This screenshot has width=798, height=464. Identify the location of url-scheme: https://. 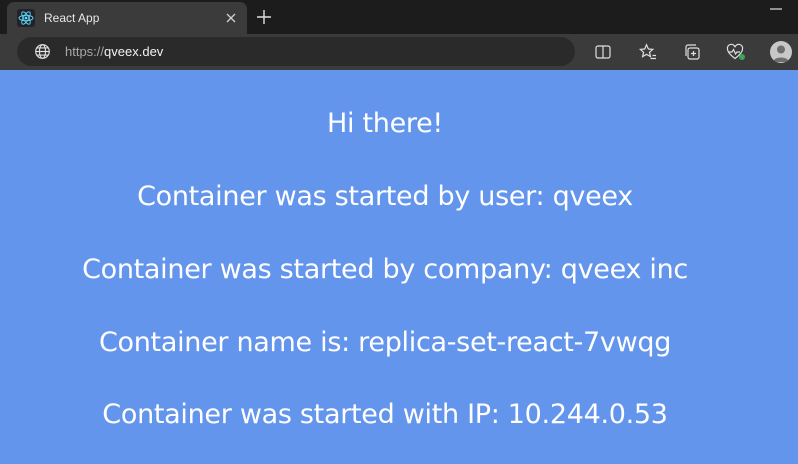
(85, 51).